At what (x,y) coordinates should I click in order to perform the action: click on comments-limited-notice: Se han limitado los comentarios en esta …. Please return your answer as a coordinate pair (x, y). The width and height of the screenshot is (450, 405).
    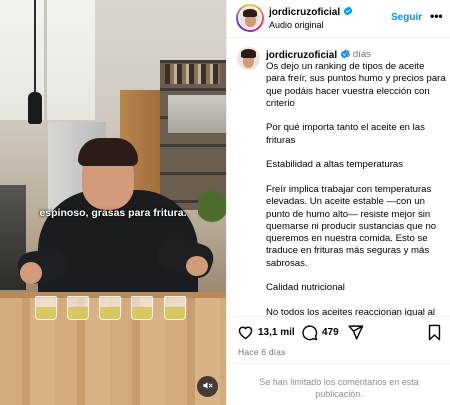
    Looking at the image, I should click on (338, 384).